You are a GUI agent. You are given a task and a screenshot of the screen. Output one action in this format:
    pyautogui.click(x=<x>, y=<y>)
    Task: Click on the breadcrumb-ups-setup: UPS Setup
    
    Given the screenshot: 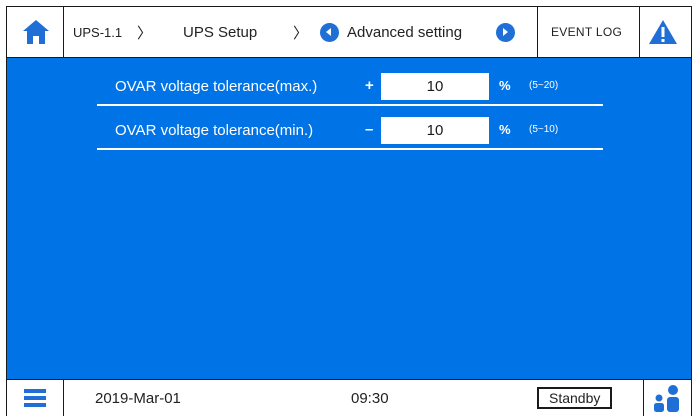 What is the action you would take?
    pyautogui.click(x=220, y=32)
    